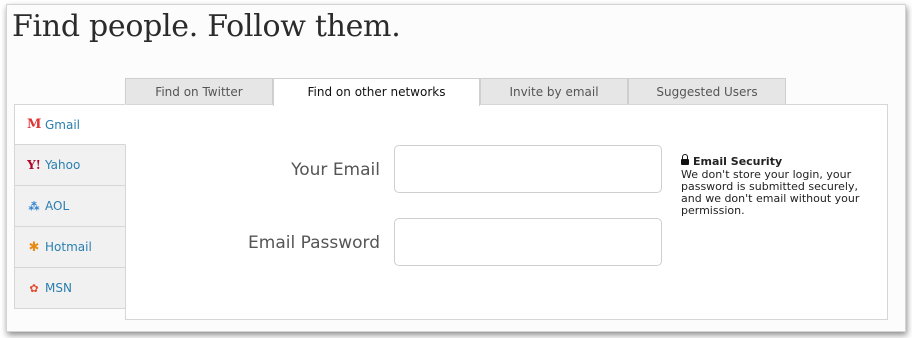 This screenshot has width=912, height=338. What do you see at coordinates (34, 288) in the screenshot?
I see `msn-icon: ✿` at bounding box center [34, 288].